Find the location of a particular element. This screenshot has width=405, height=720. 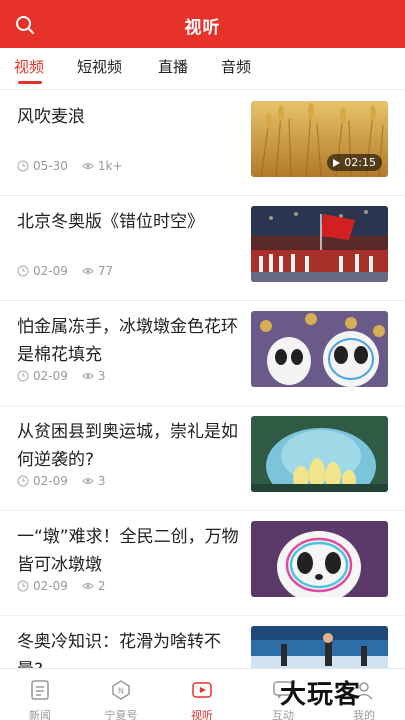

category-tabs: 视频 短视频 直播 音频 is located at coordinates (202, 69).